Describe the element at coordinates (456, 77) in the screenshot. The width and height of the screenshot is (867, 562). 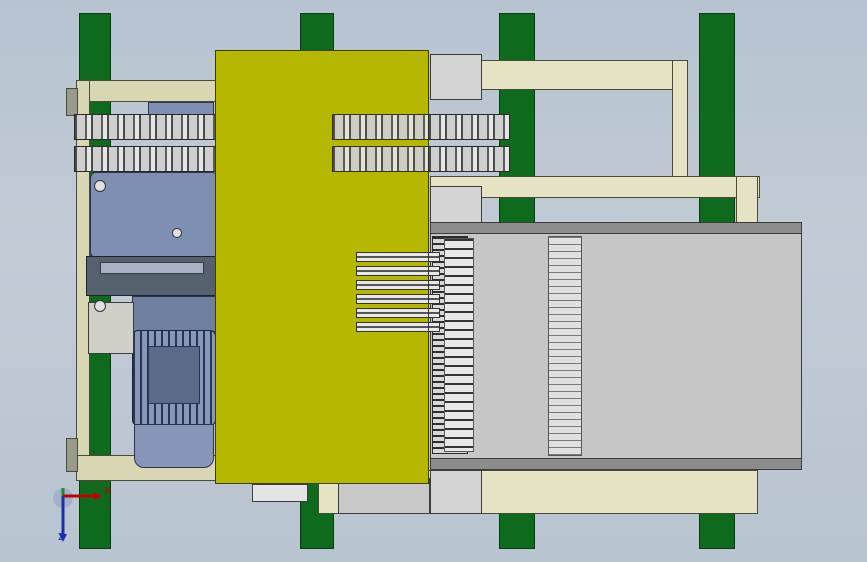
I see `bearing-block-top` at that location.